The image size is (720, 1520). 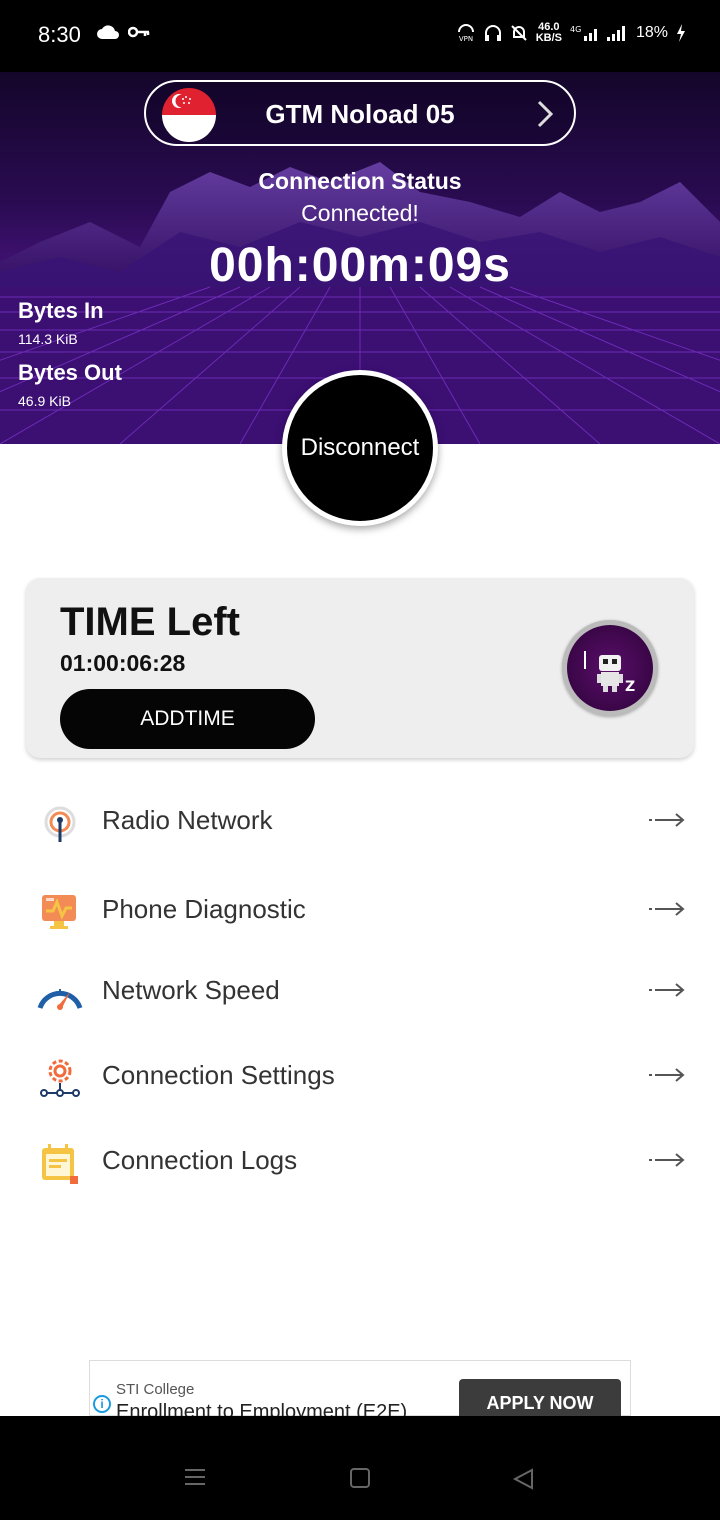 I want to click on svg-text: Z, so click(x=630, y=687).